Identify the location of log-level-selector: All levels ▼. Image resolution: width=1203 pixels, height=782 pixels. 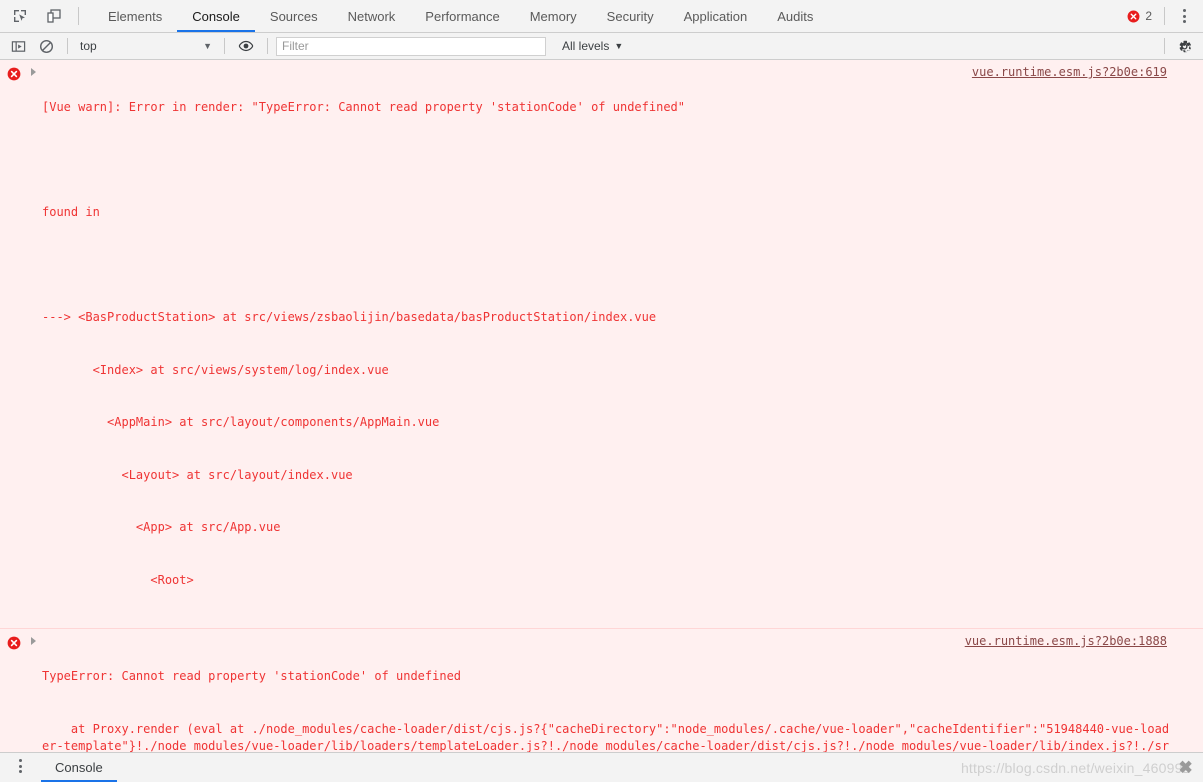
(592, 46).